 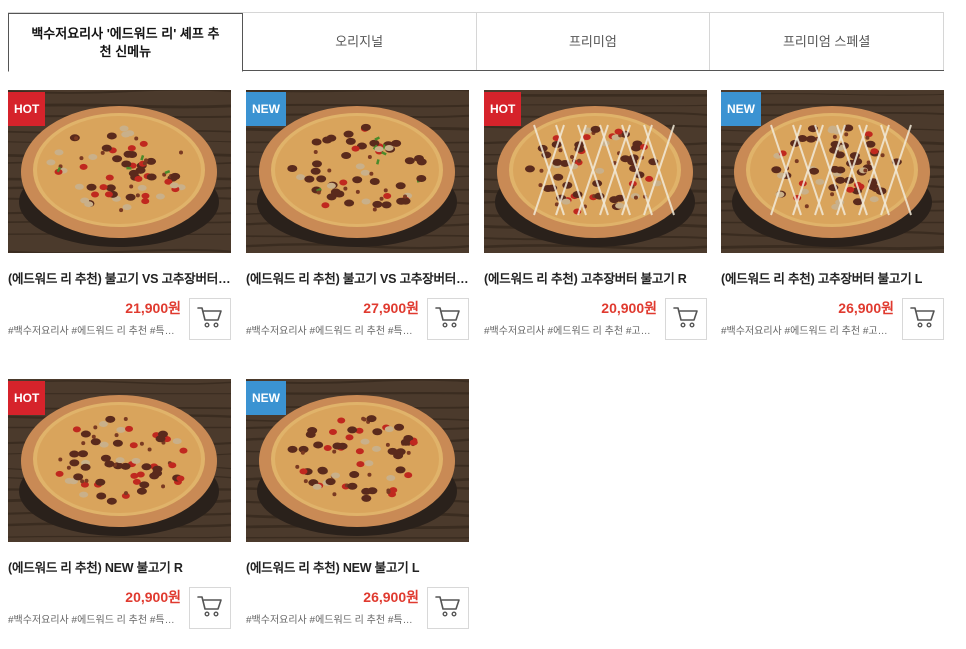 What do you see at coordinates (593, 41) in the screenshot?
I see `tab-premium: 프리미엄` at bounding box center [593, 41].